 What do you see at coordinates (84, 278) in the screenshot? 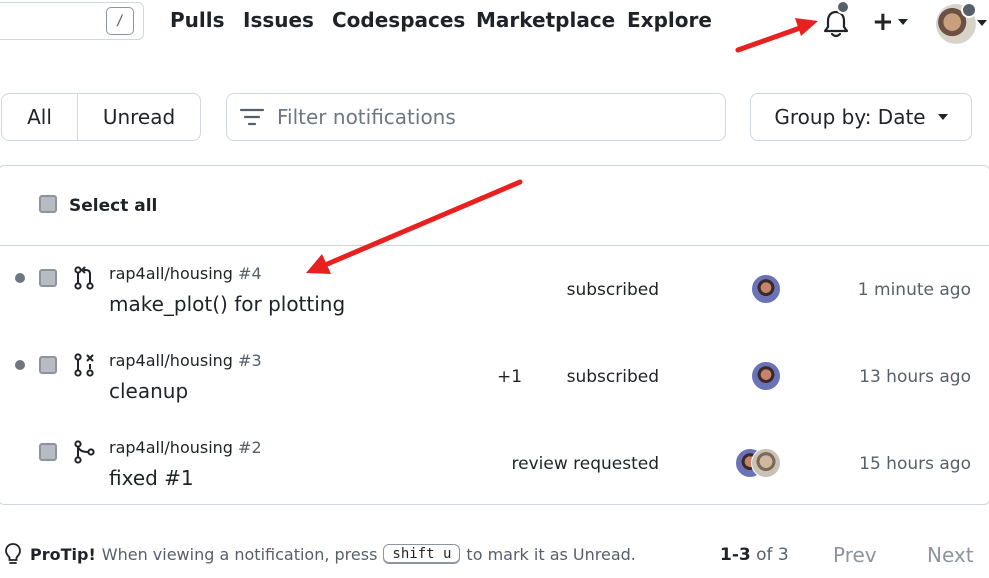
I see `pull-request-icon` at bounding box center [84, 278].